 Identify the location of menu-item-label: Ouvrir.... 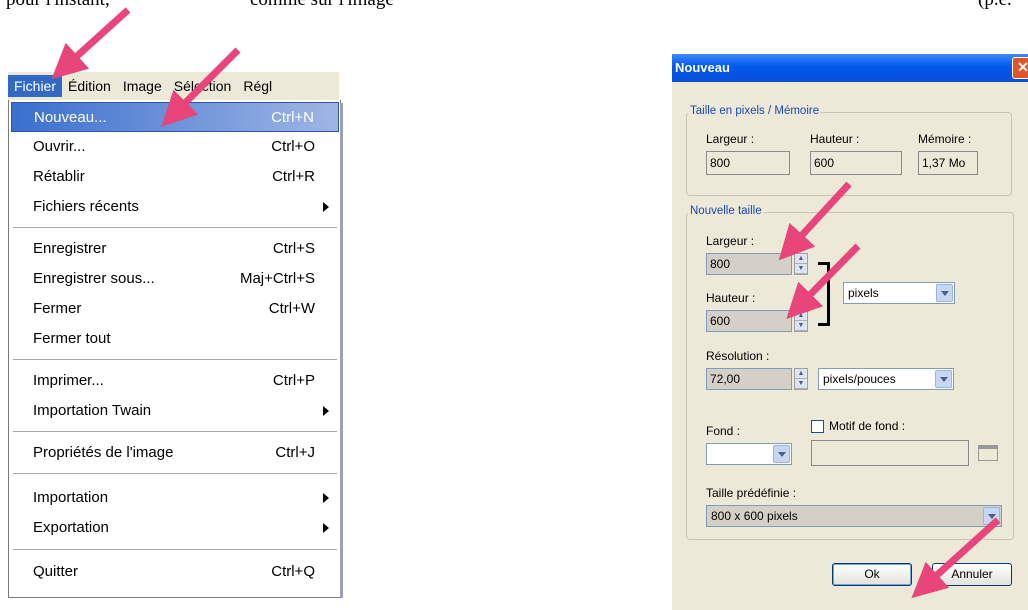
(59, 146).